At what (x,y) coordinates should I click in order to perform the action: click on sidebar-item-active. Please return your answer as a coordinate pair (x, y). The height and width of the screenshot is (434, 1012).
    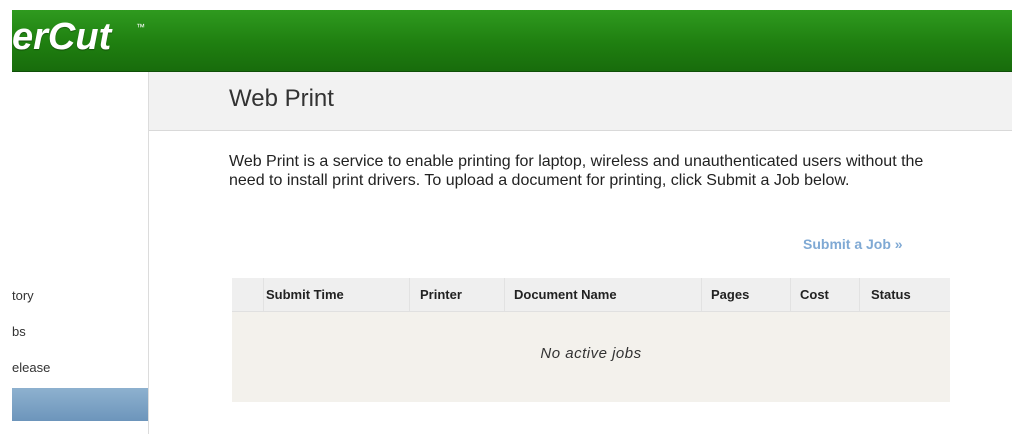
    Looking at the image, I should click on (80, 404).